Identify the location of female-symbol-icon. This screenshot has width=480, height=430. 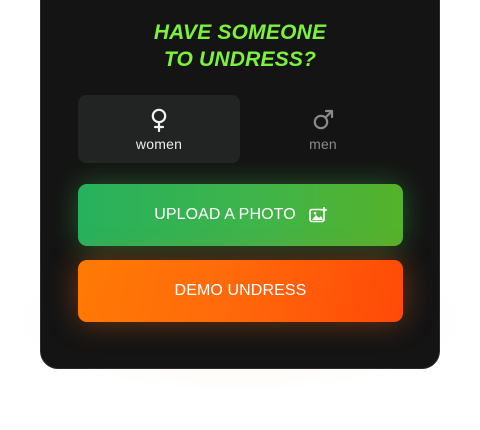
(159, 120).